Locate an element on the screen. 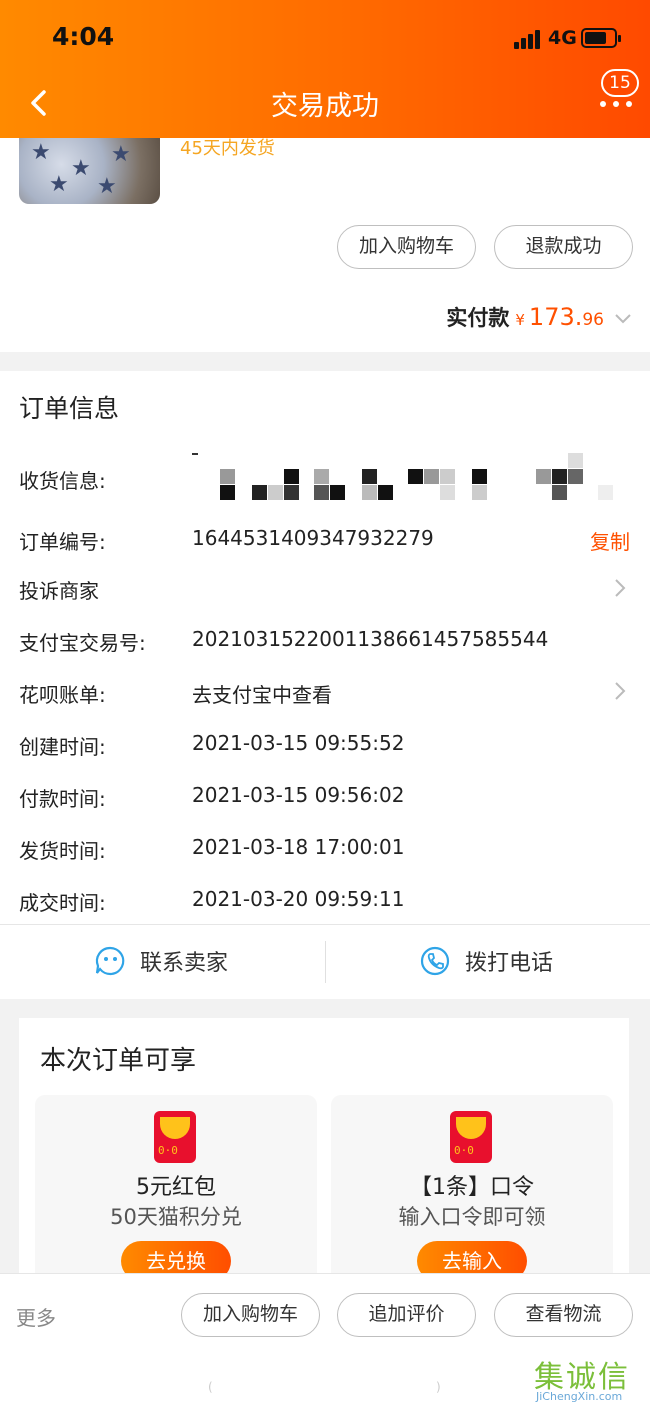  signal-icon is located at coordinates (527, 39).